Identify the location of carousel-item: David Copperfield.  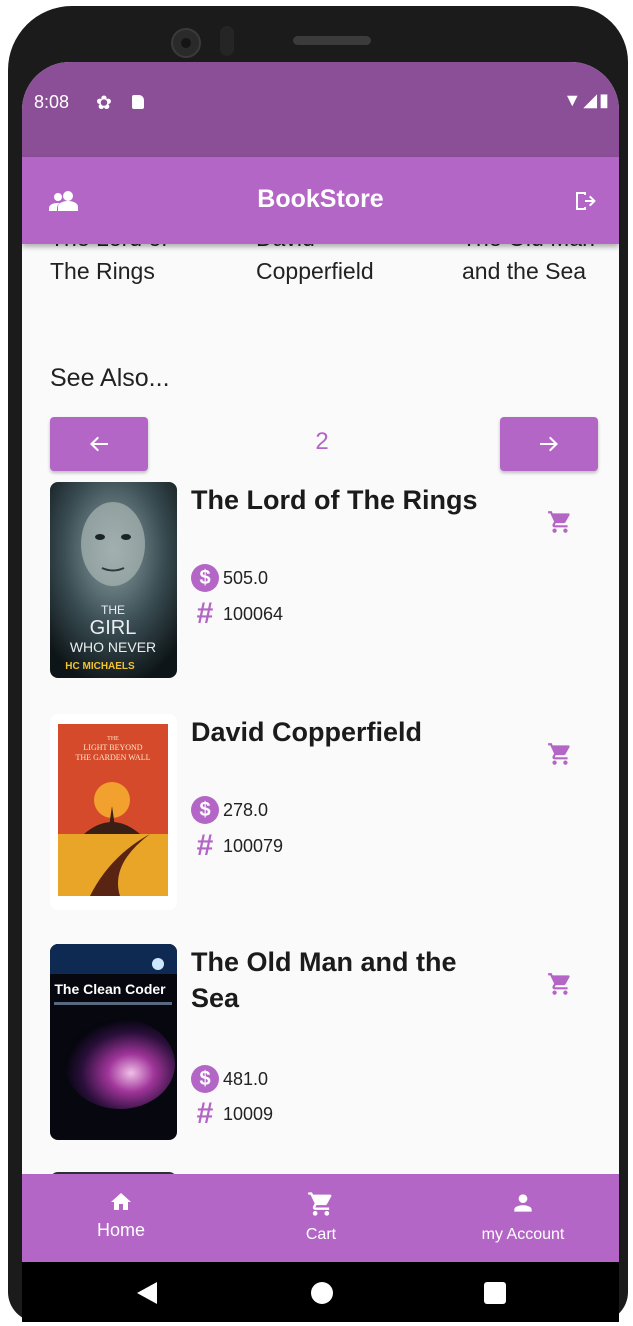
(341, 266).